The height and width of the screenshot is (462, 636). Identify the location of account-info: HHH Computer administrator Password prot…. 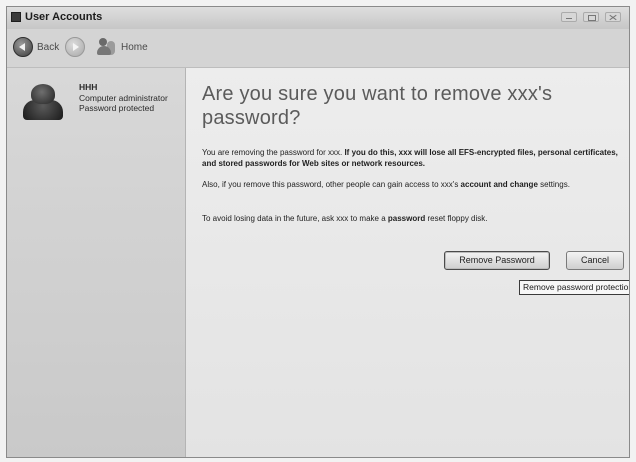
(123, 98).